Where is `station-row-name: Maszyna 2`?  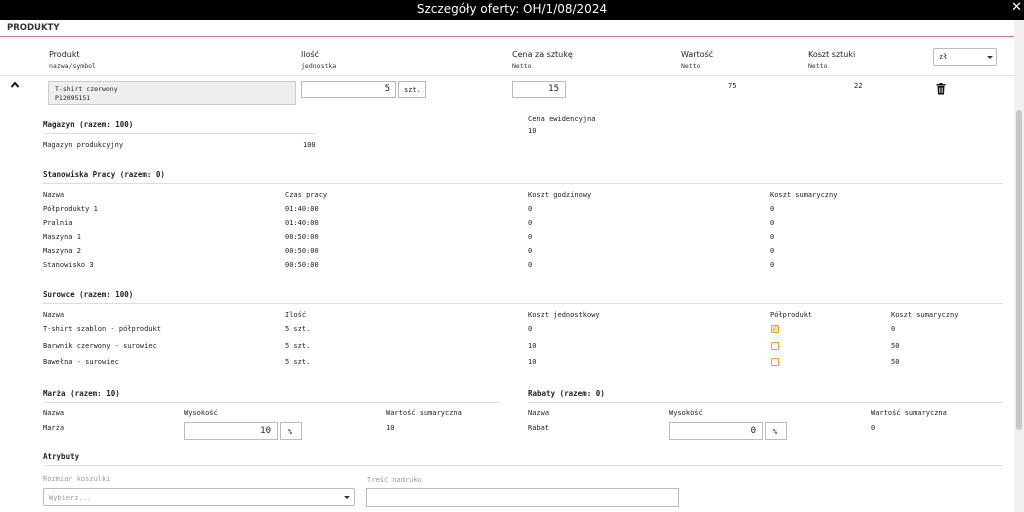
station-row-name: Maszyna 2 is located at coordinates (62, 251).